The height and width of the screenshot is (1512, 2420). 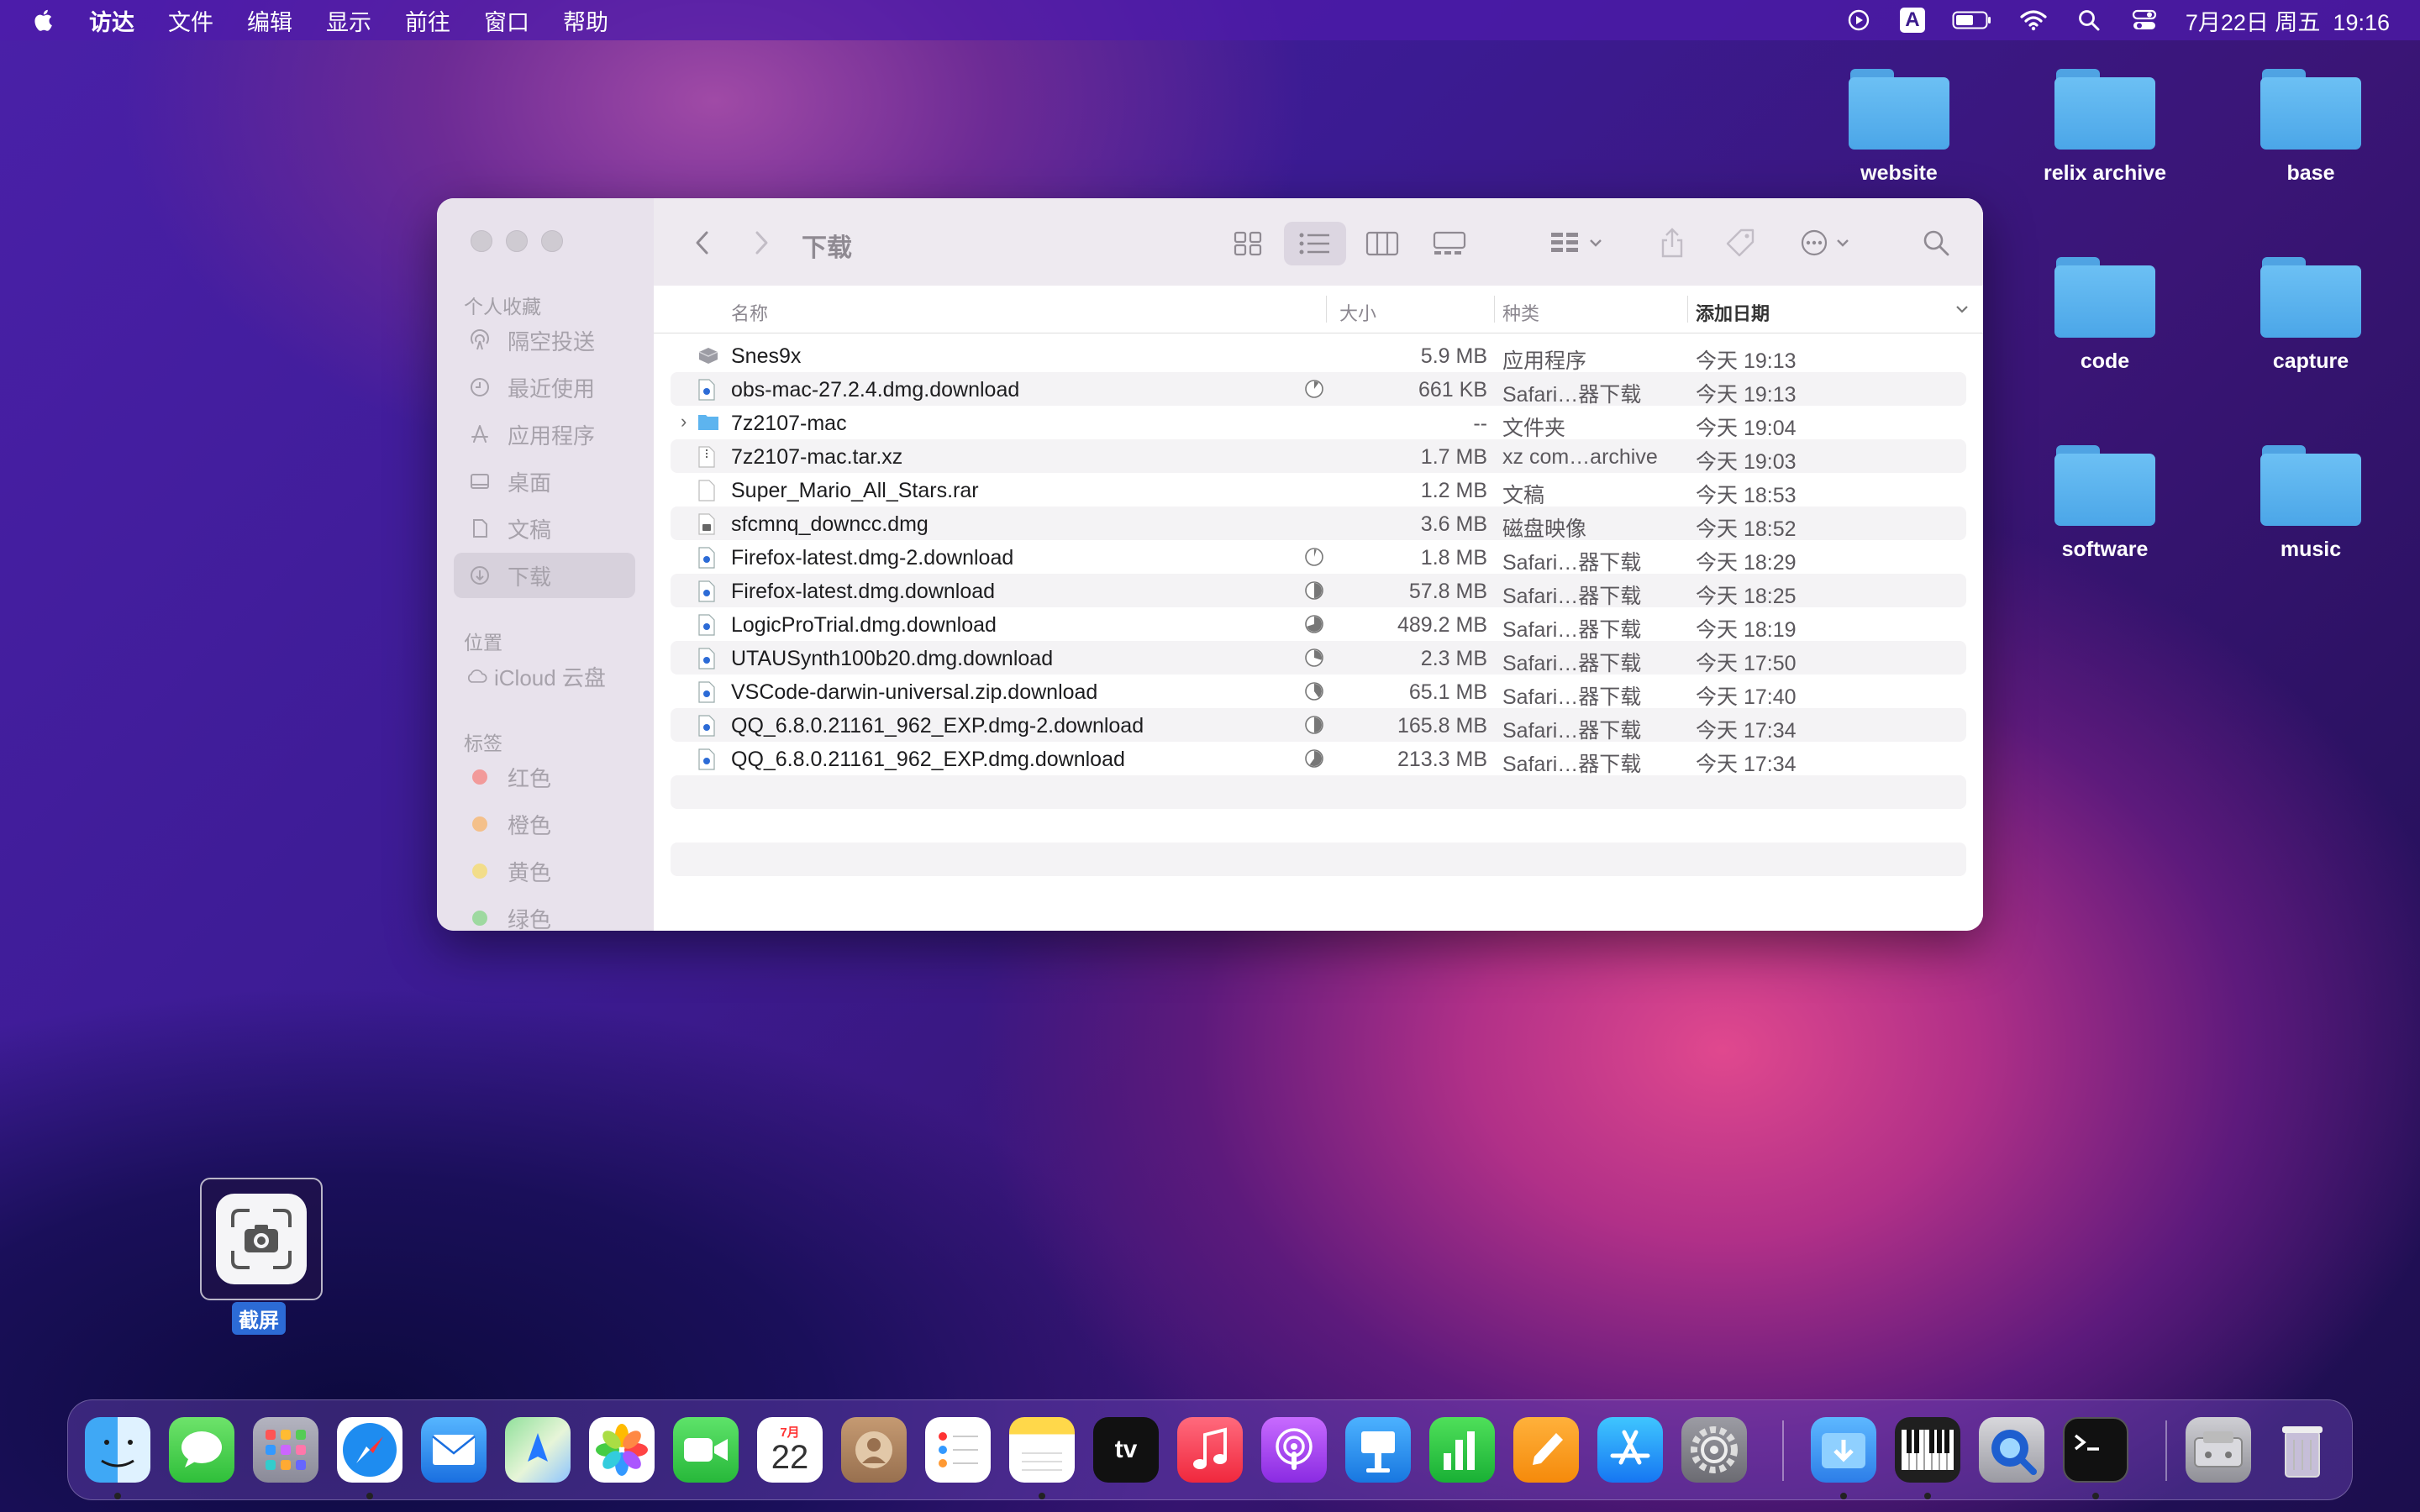 What do you see at coordinates (706, 1450) in the screenshot?
I see `dock-facetime` at bounding box center [706, 1450].